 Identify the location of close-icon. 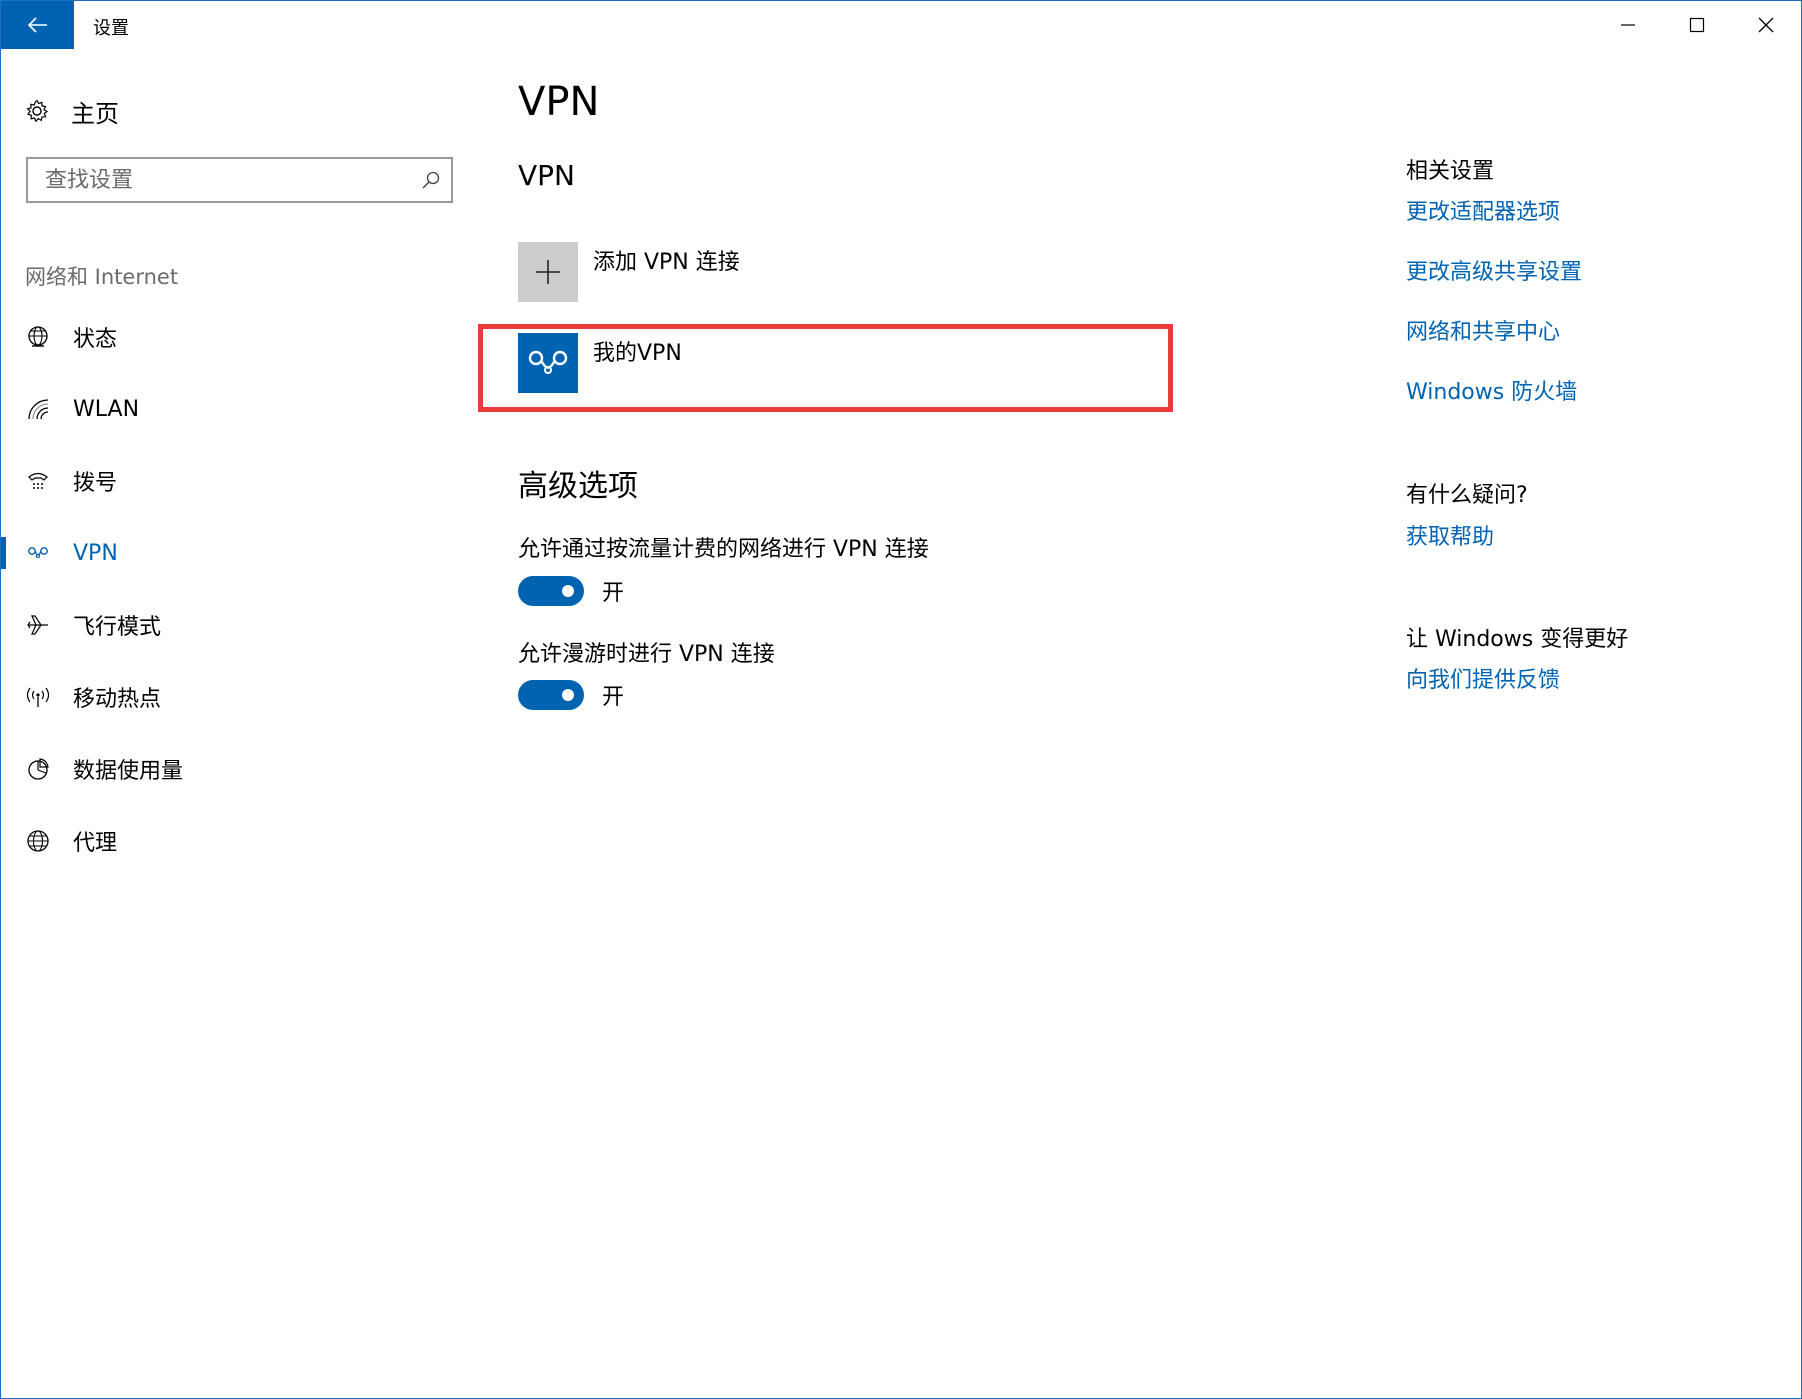
(1765, 25).